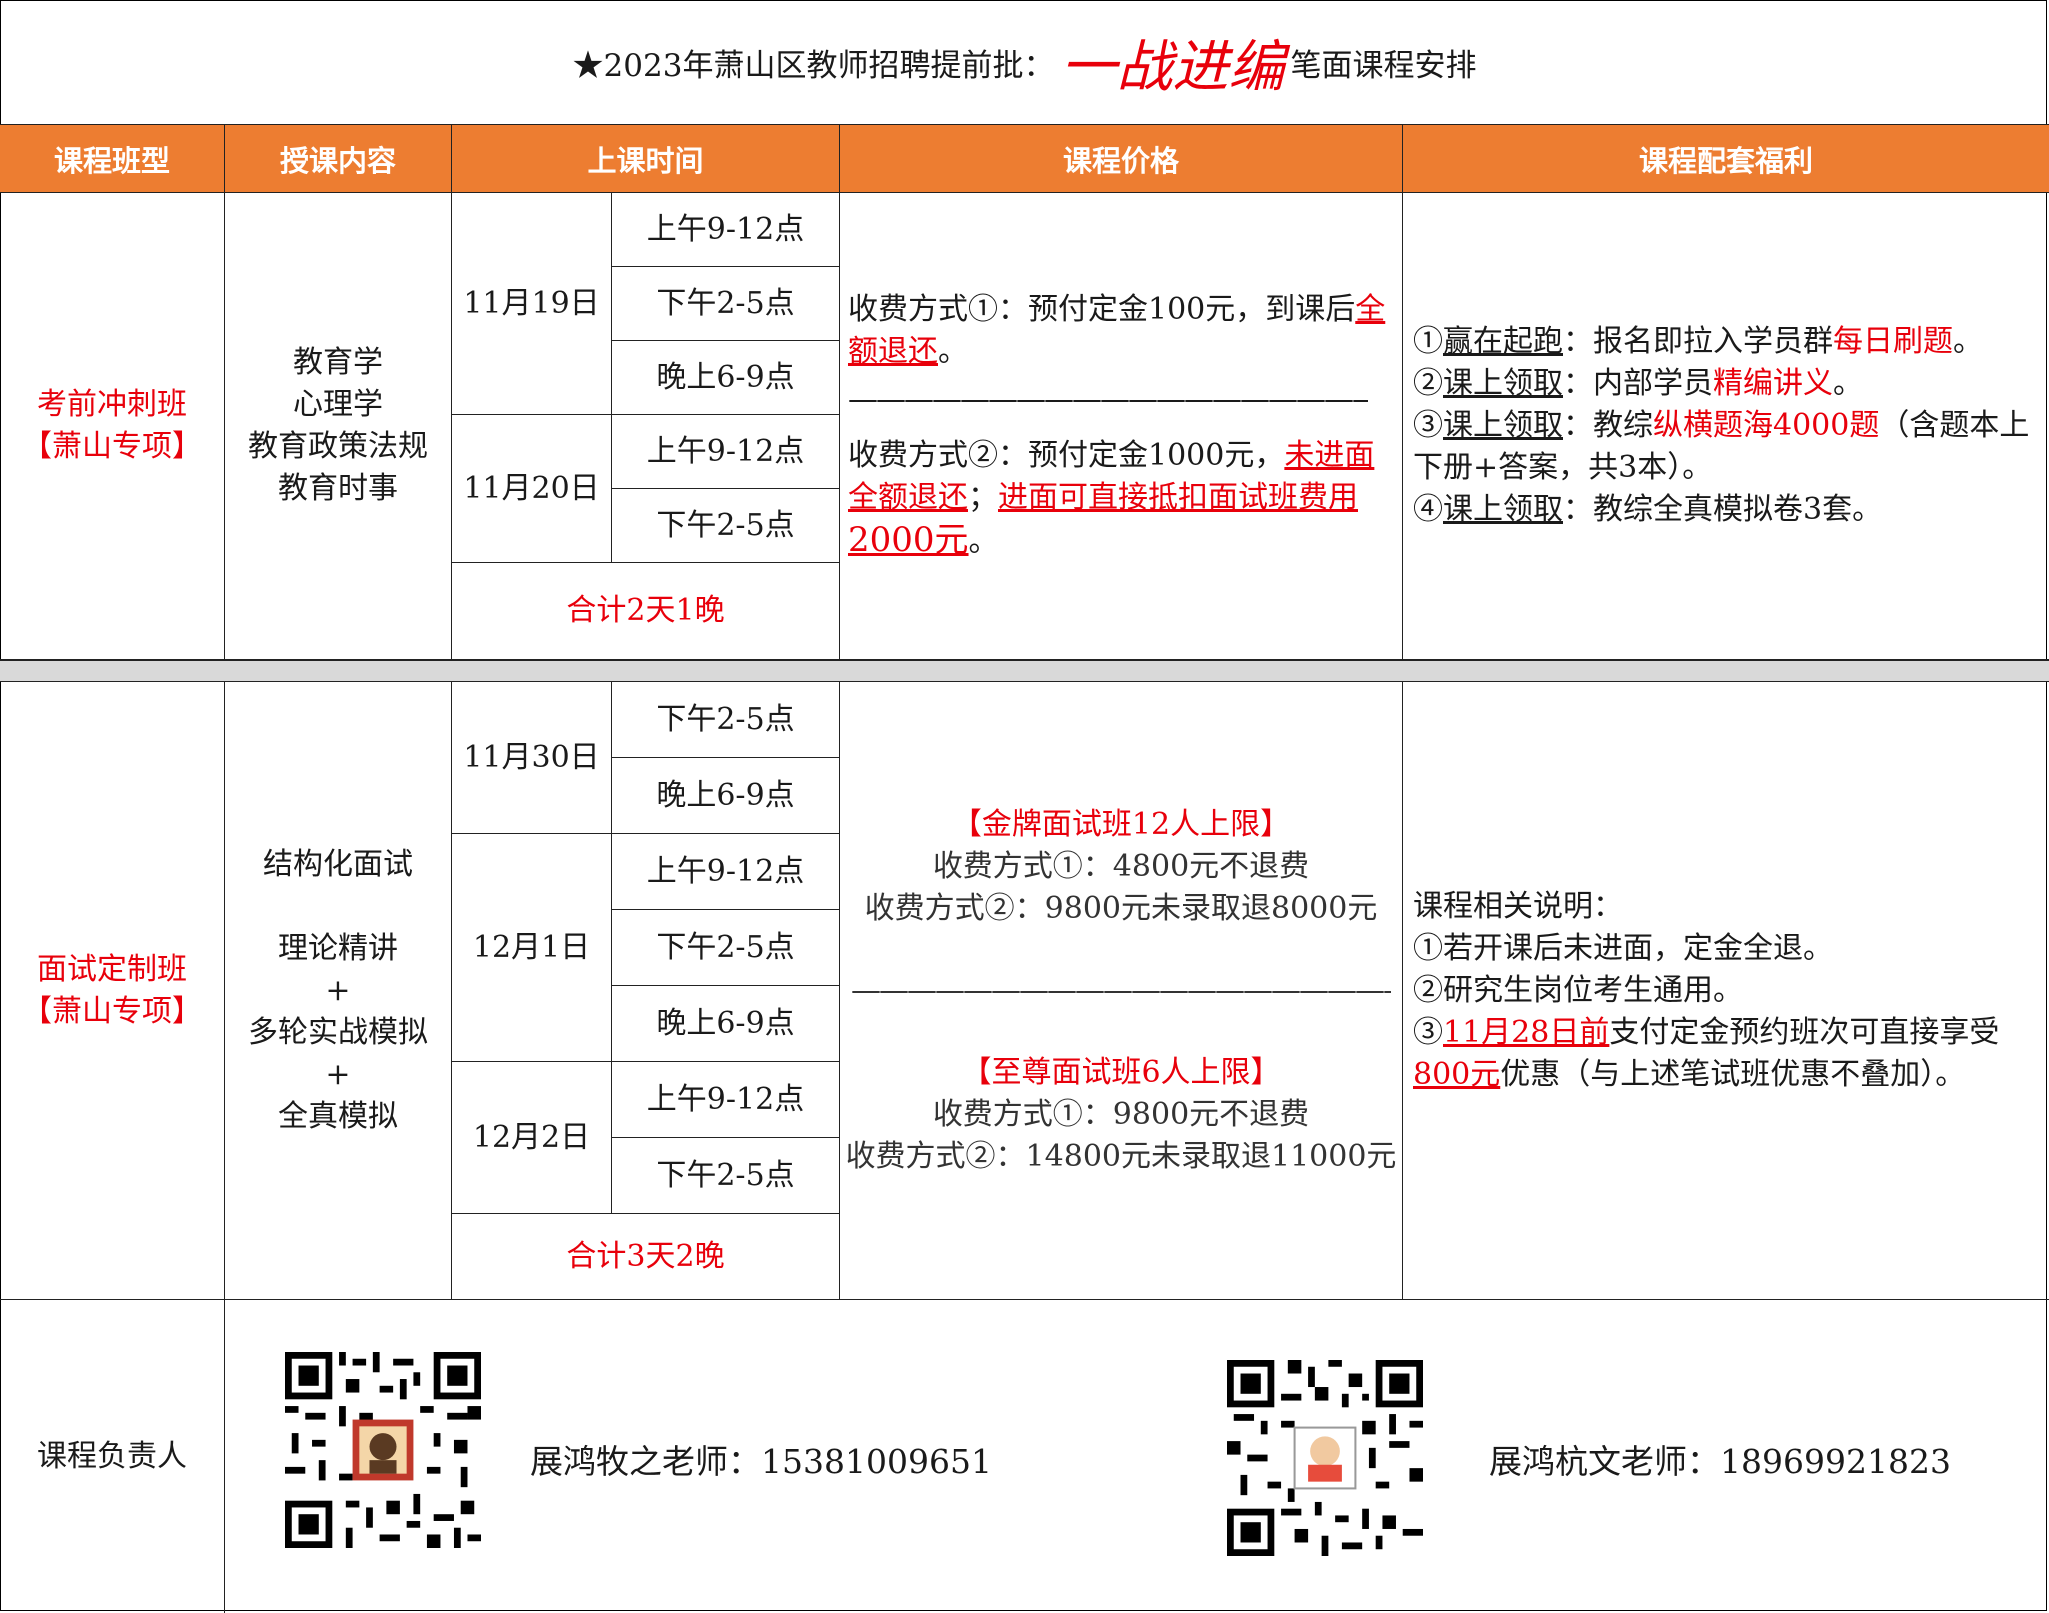  I want to click on header-benefits: 课程配套福利, so click(1726, 159).